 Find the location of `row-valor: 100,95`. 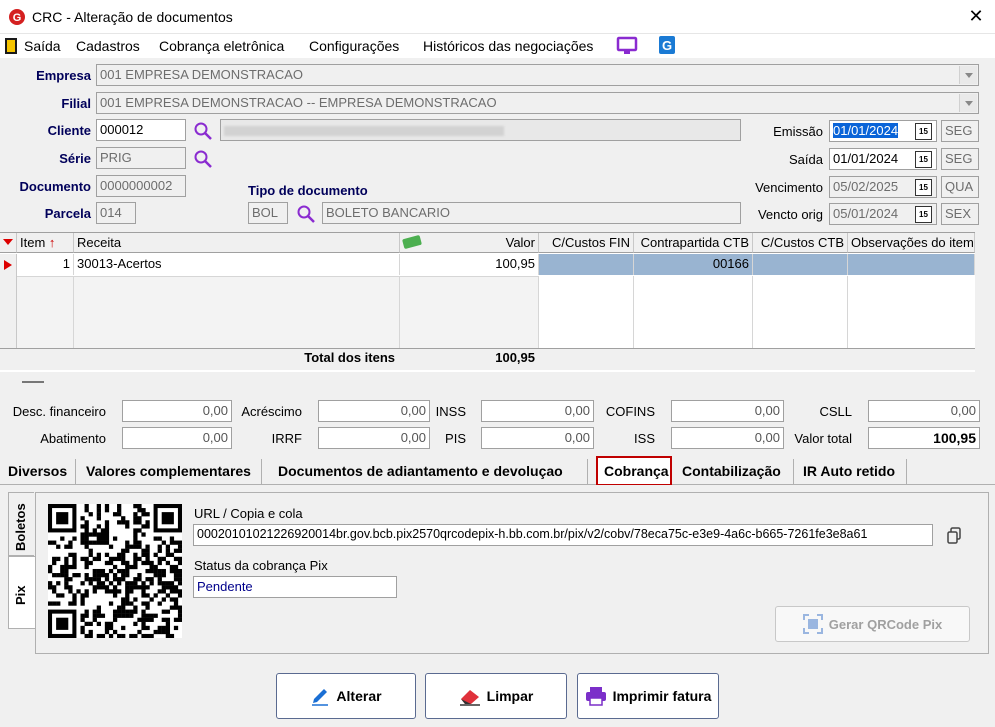

row-valor: 100,95 is located at coordinates (469, 264).